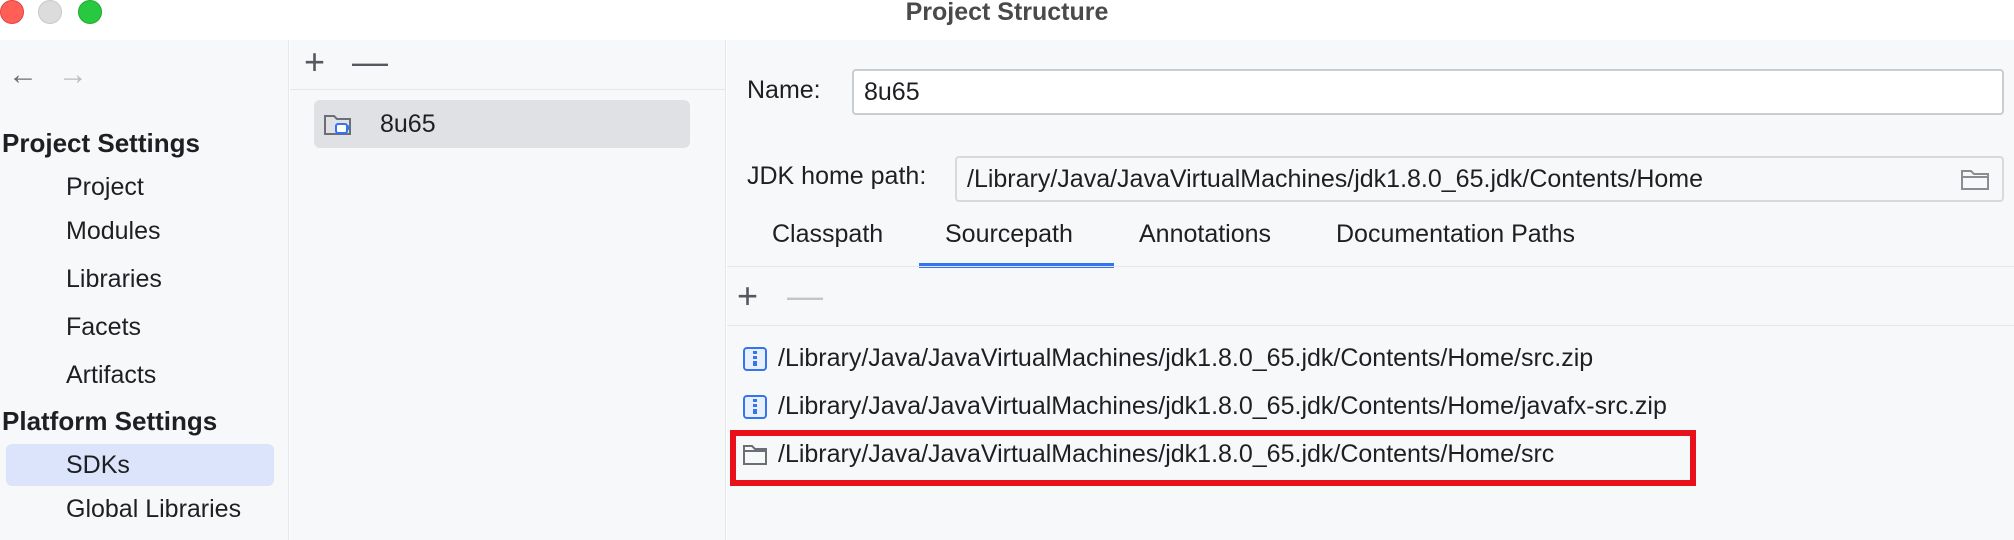  What do you see at coordinates (140, 509) in the screenshot?
I see `nav-item-global-libraries: Global Libraries` at bounding box center [140, 509].